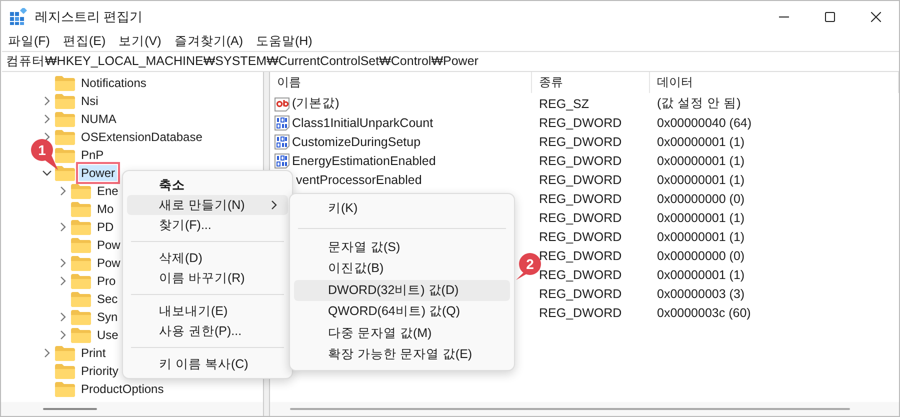 Image resolution: width=900 pixels, height=417 pixels. I want to click on address-bar: 컴퓨터₩HKEY_LOCAL_MACHINE₩SYSTEM₩CurrentControlSet₩Control₩Power, so click(450, 61).